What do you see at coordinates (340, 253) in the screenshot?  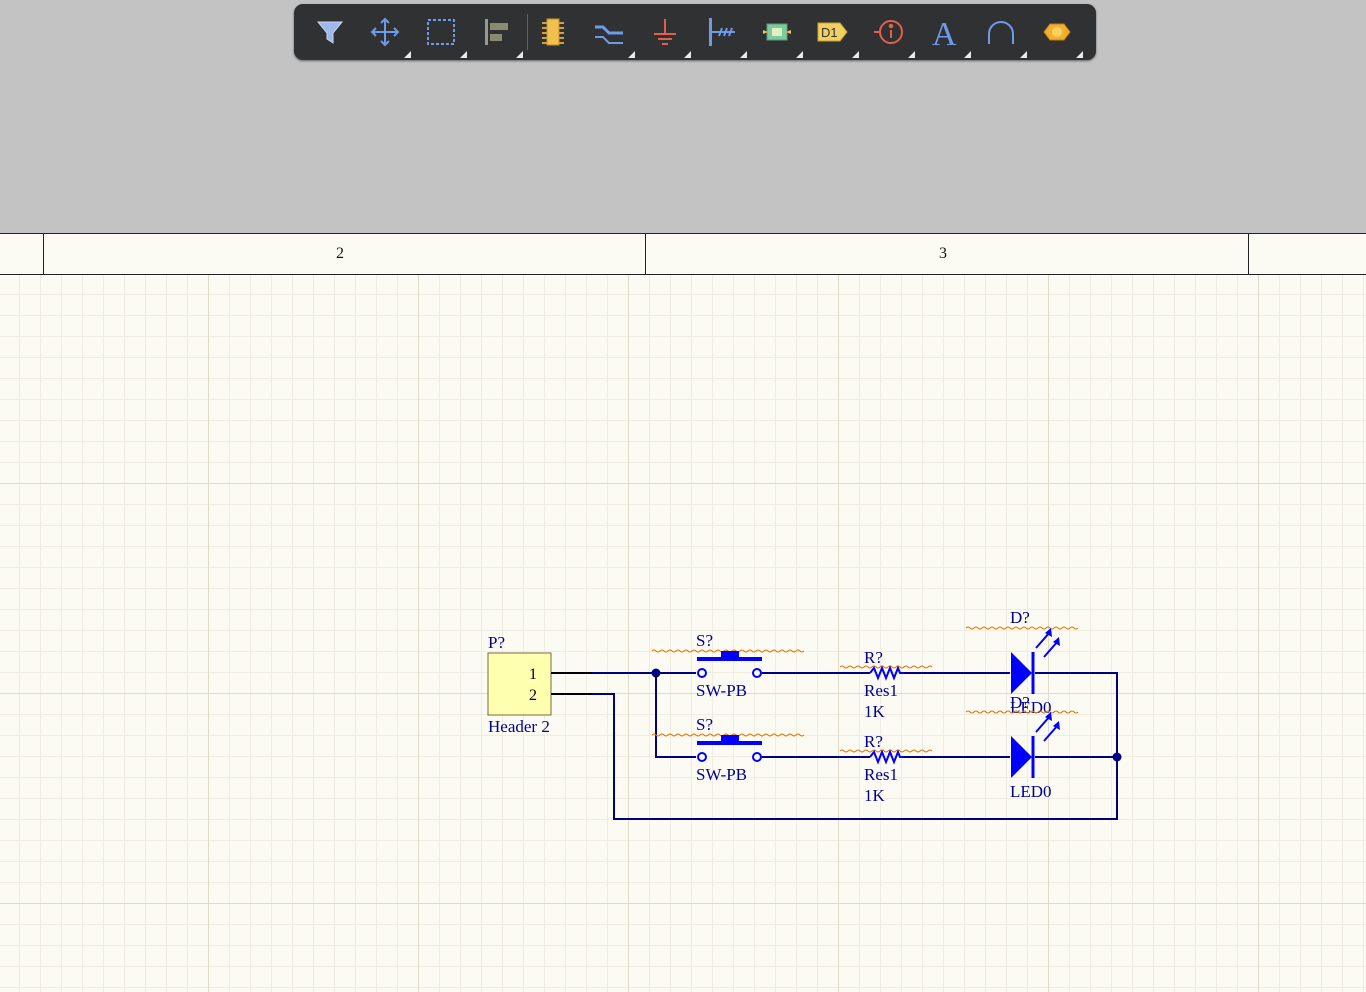 I see `zone-label-2: 2` at bounding box center [340, 253].